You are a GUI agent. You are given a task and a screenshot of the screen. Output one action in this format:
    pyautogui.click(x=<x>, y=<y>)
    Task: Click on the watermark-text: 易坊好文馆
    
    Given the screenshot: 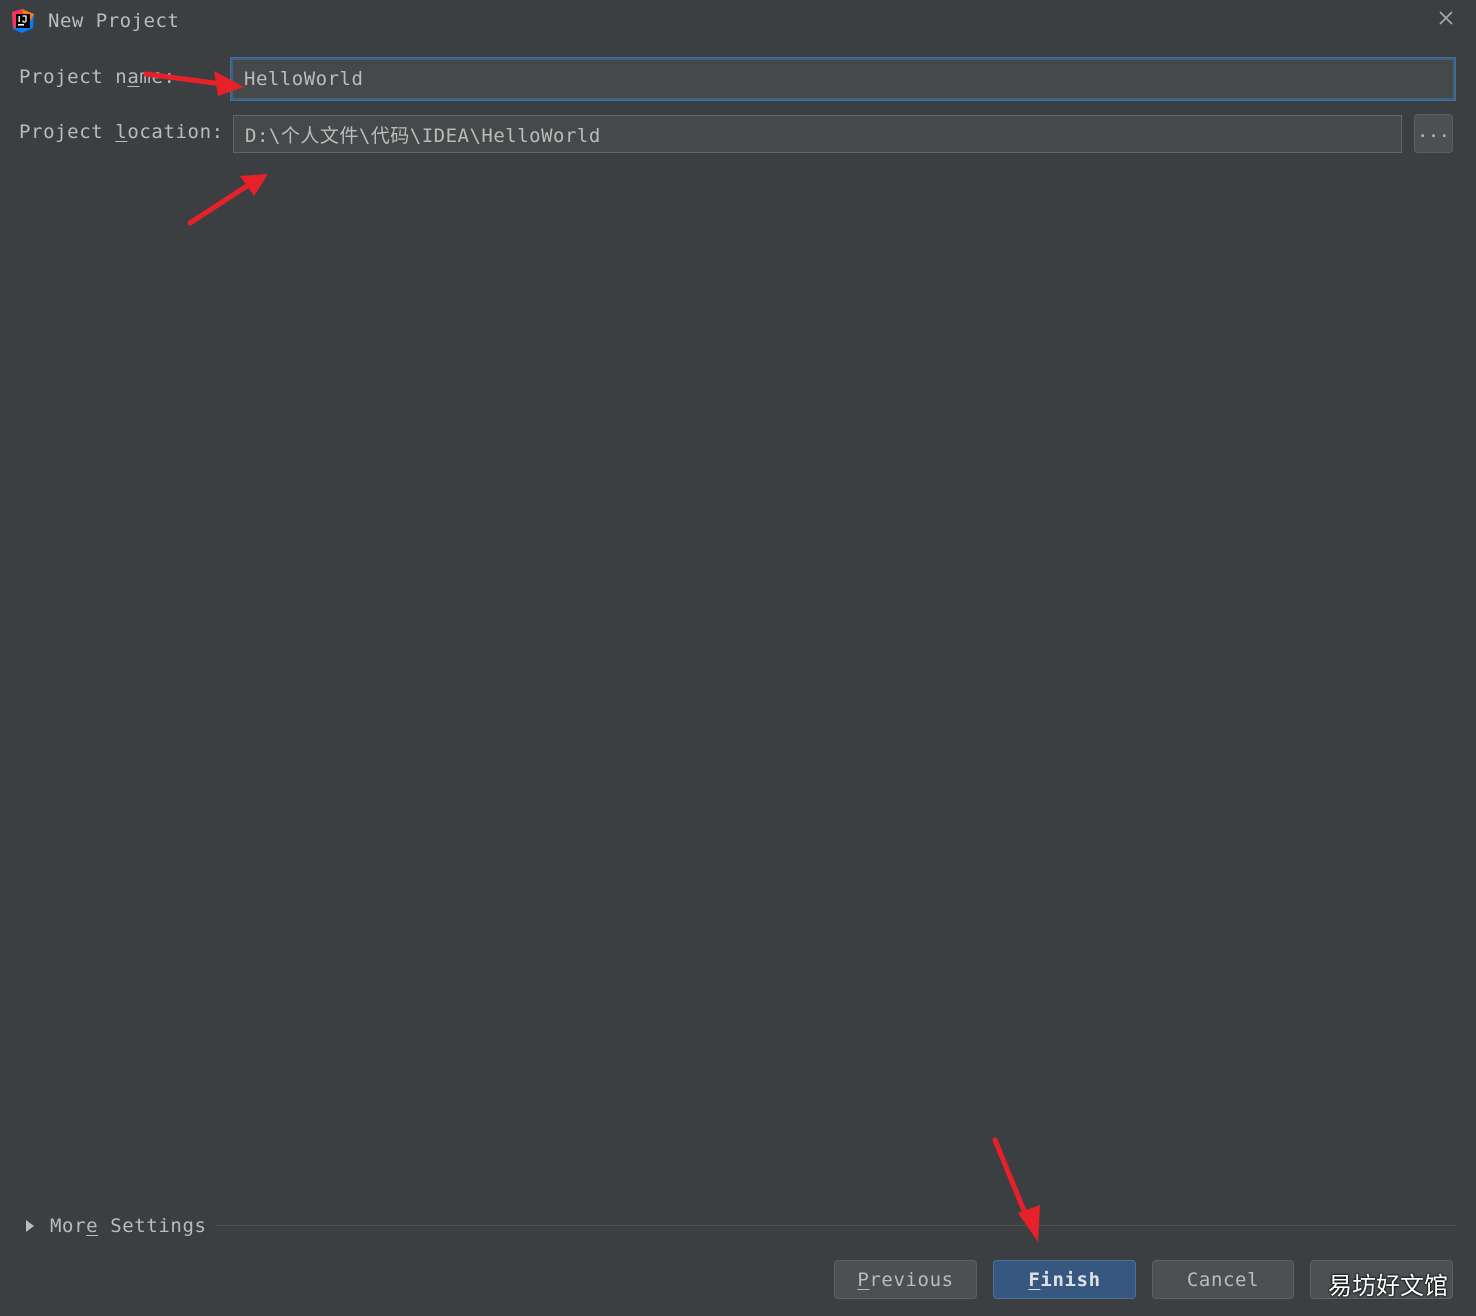 What is the action you would take?
    pyautogui.click(x=1388, y=1286)
    